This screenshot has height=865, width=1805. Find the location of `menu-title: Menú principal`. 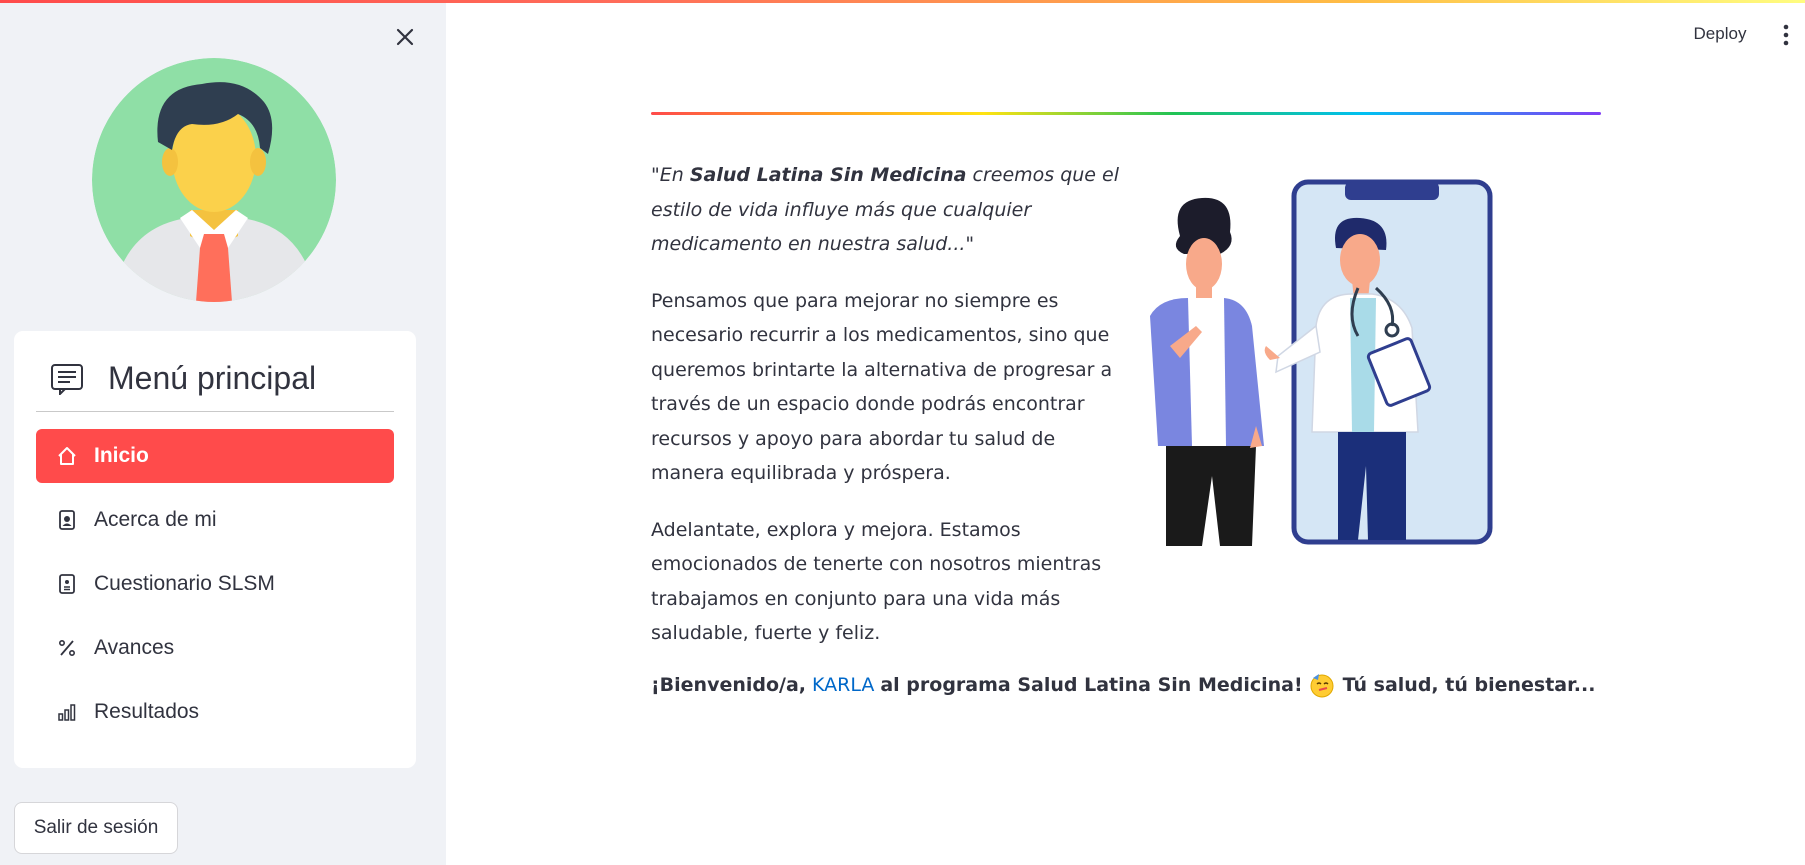

menu-title: Menú principal is located at coordinates (212, 377).